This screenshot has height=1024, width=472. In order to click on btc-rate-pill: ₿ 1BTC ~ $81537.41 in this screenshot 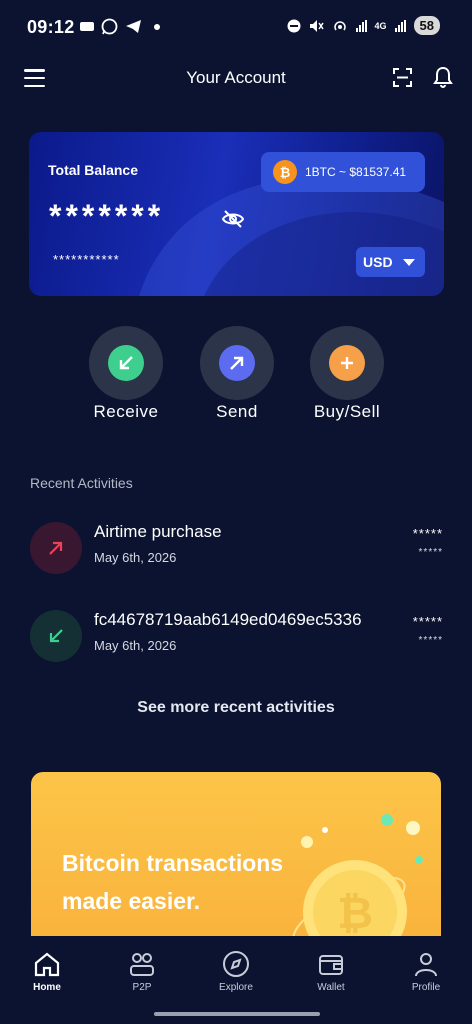, I will do `click(343, 172)`.